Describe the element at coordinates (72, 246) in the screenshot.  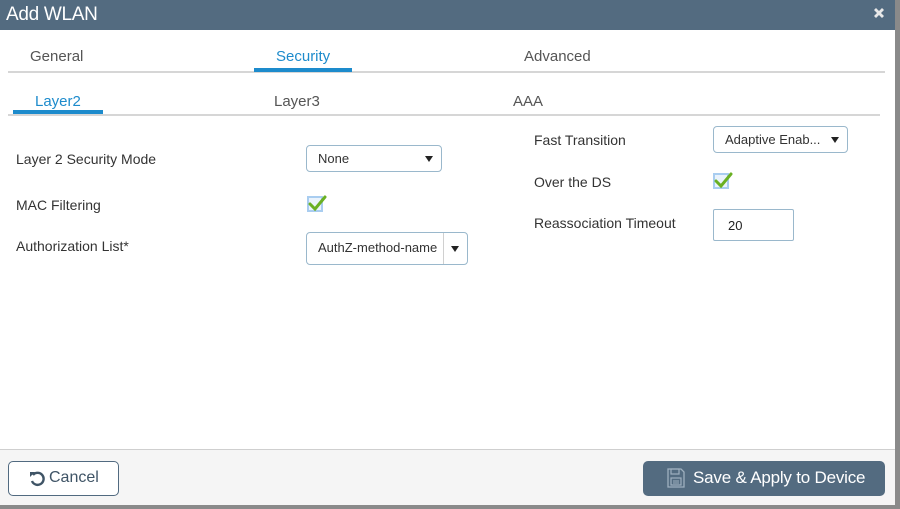
I see `authorization-list-label: Authorization List*` at that location.